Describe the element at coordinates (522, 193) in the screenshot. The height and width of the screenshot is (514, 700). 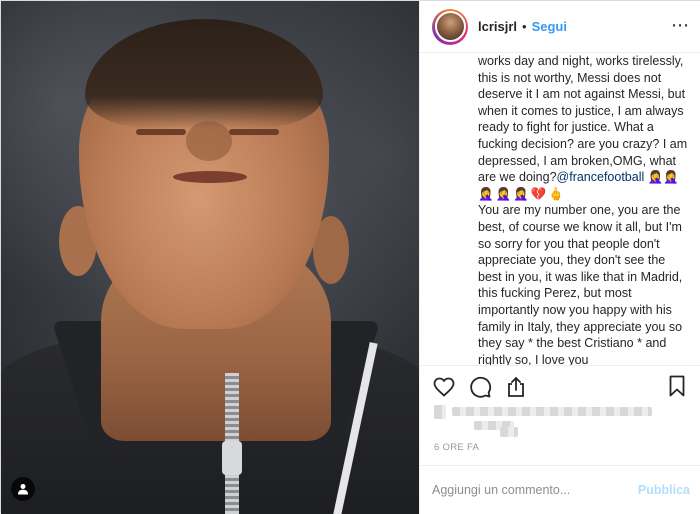
I see `emoji-line: 🤦‍♀️🤦‍♀️🤦‍♀️💔🖕` at that location.